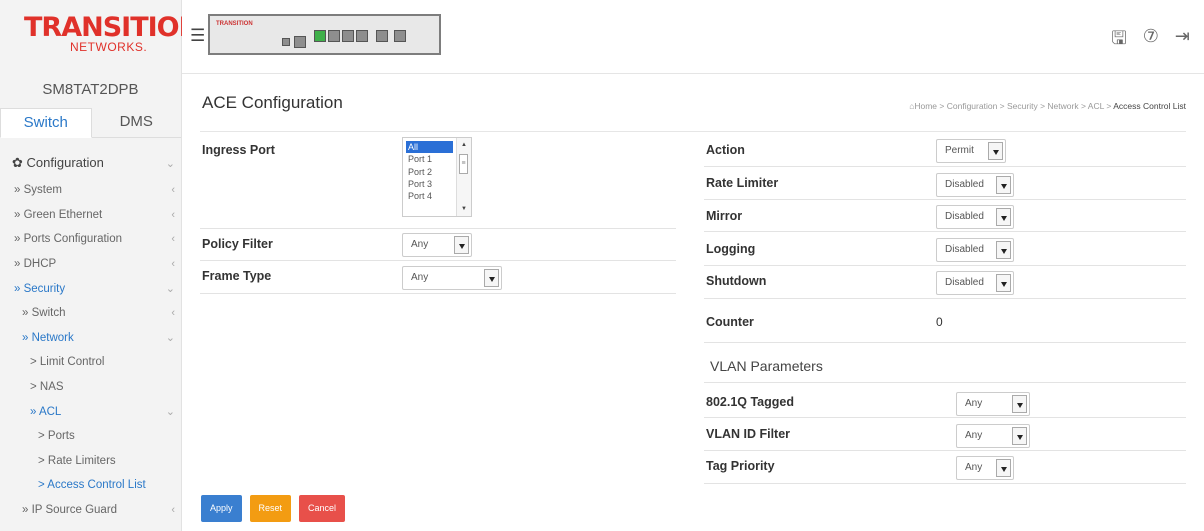  I want to click on breadcrumb-configuration: Configuration, so click(972, 106).